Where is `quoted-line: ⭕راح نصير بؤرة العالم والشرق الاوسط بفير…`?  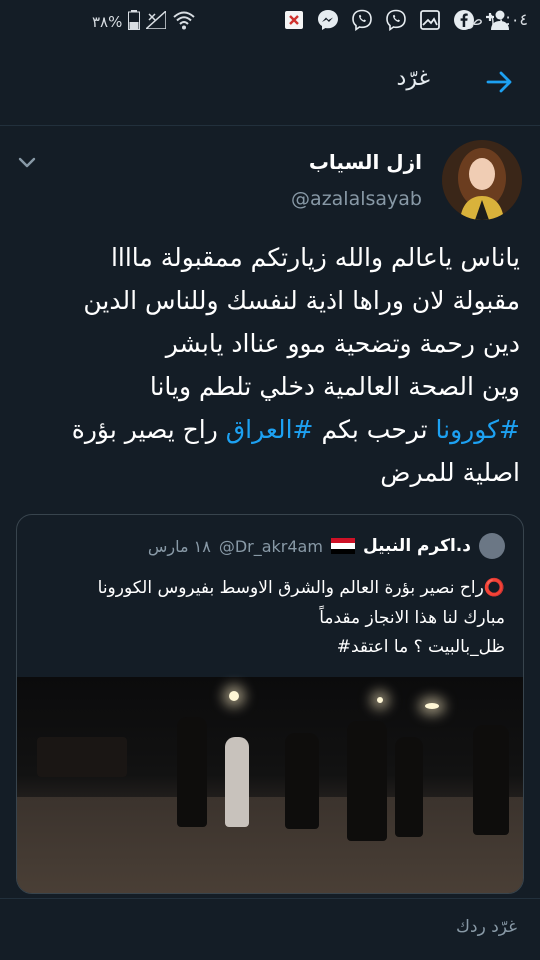 quoted-line: ⭕راح نصير بؤرة العالم والشرق الاوسط بفير… is located at coordinates (301, 588).